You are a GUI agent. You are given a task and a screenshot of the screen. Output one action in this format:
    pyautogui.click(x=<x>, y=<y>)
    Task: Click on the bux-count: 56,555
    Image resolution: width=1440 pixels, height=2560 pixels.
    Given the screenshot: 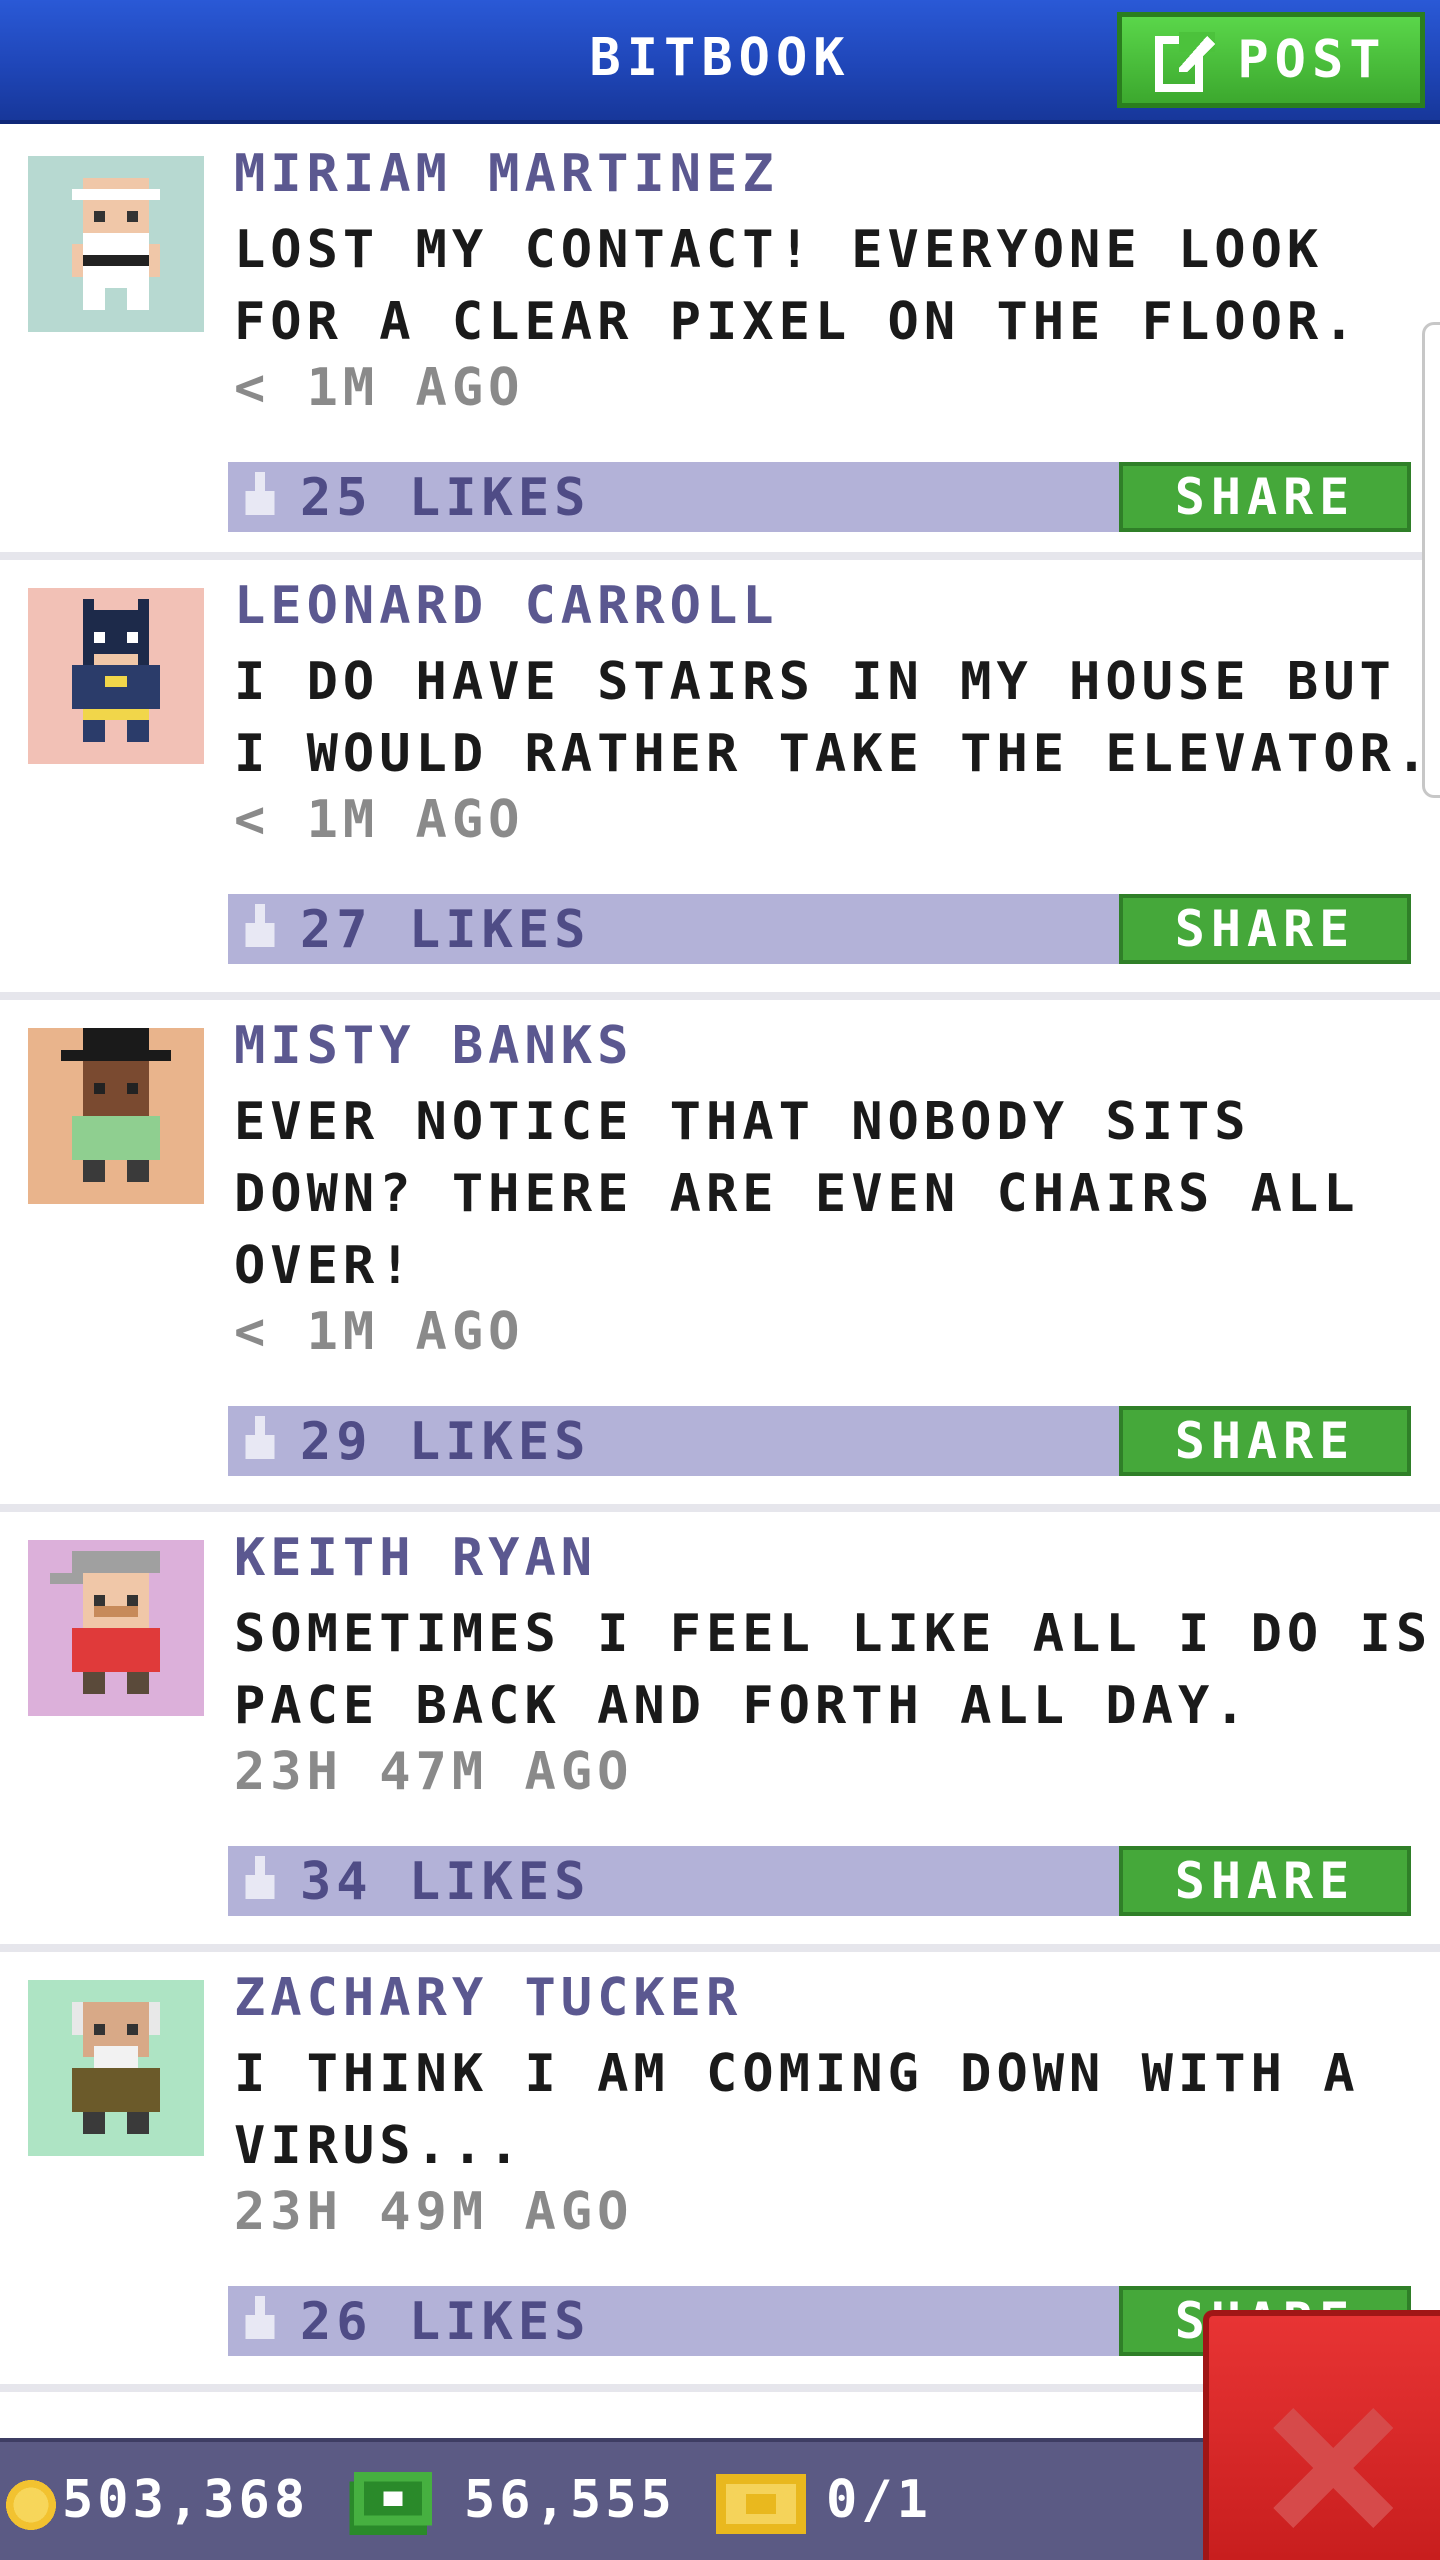 What is the action you would take?
    pyautogui.click(x=570, y=2500)
    